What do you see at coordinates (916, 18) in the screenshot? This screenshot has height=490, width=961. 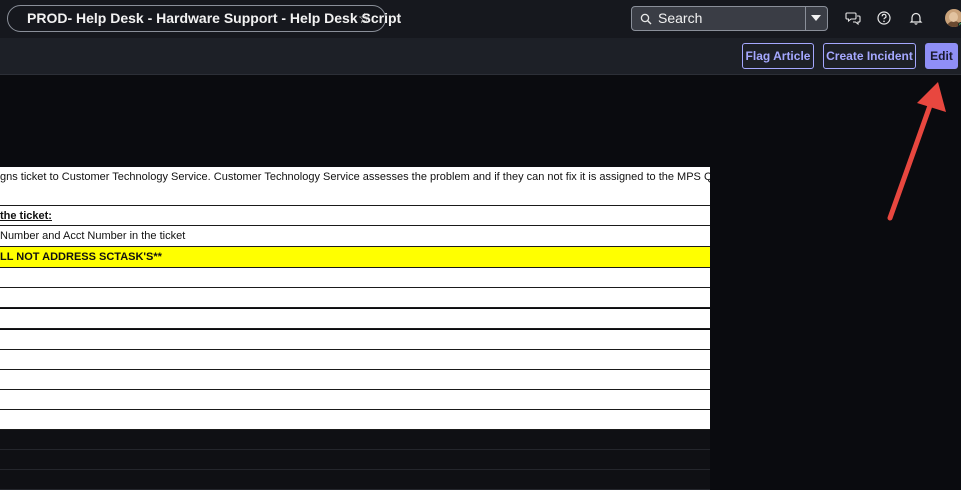 I see `bell-icon` at bounding box center [916, 18].